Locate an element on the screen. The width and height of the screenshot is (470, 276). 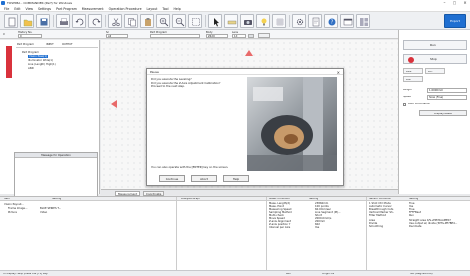
part-program-field is located at coordinates (175, 36).